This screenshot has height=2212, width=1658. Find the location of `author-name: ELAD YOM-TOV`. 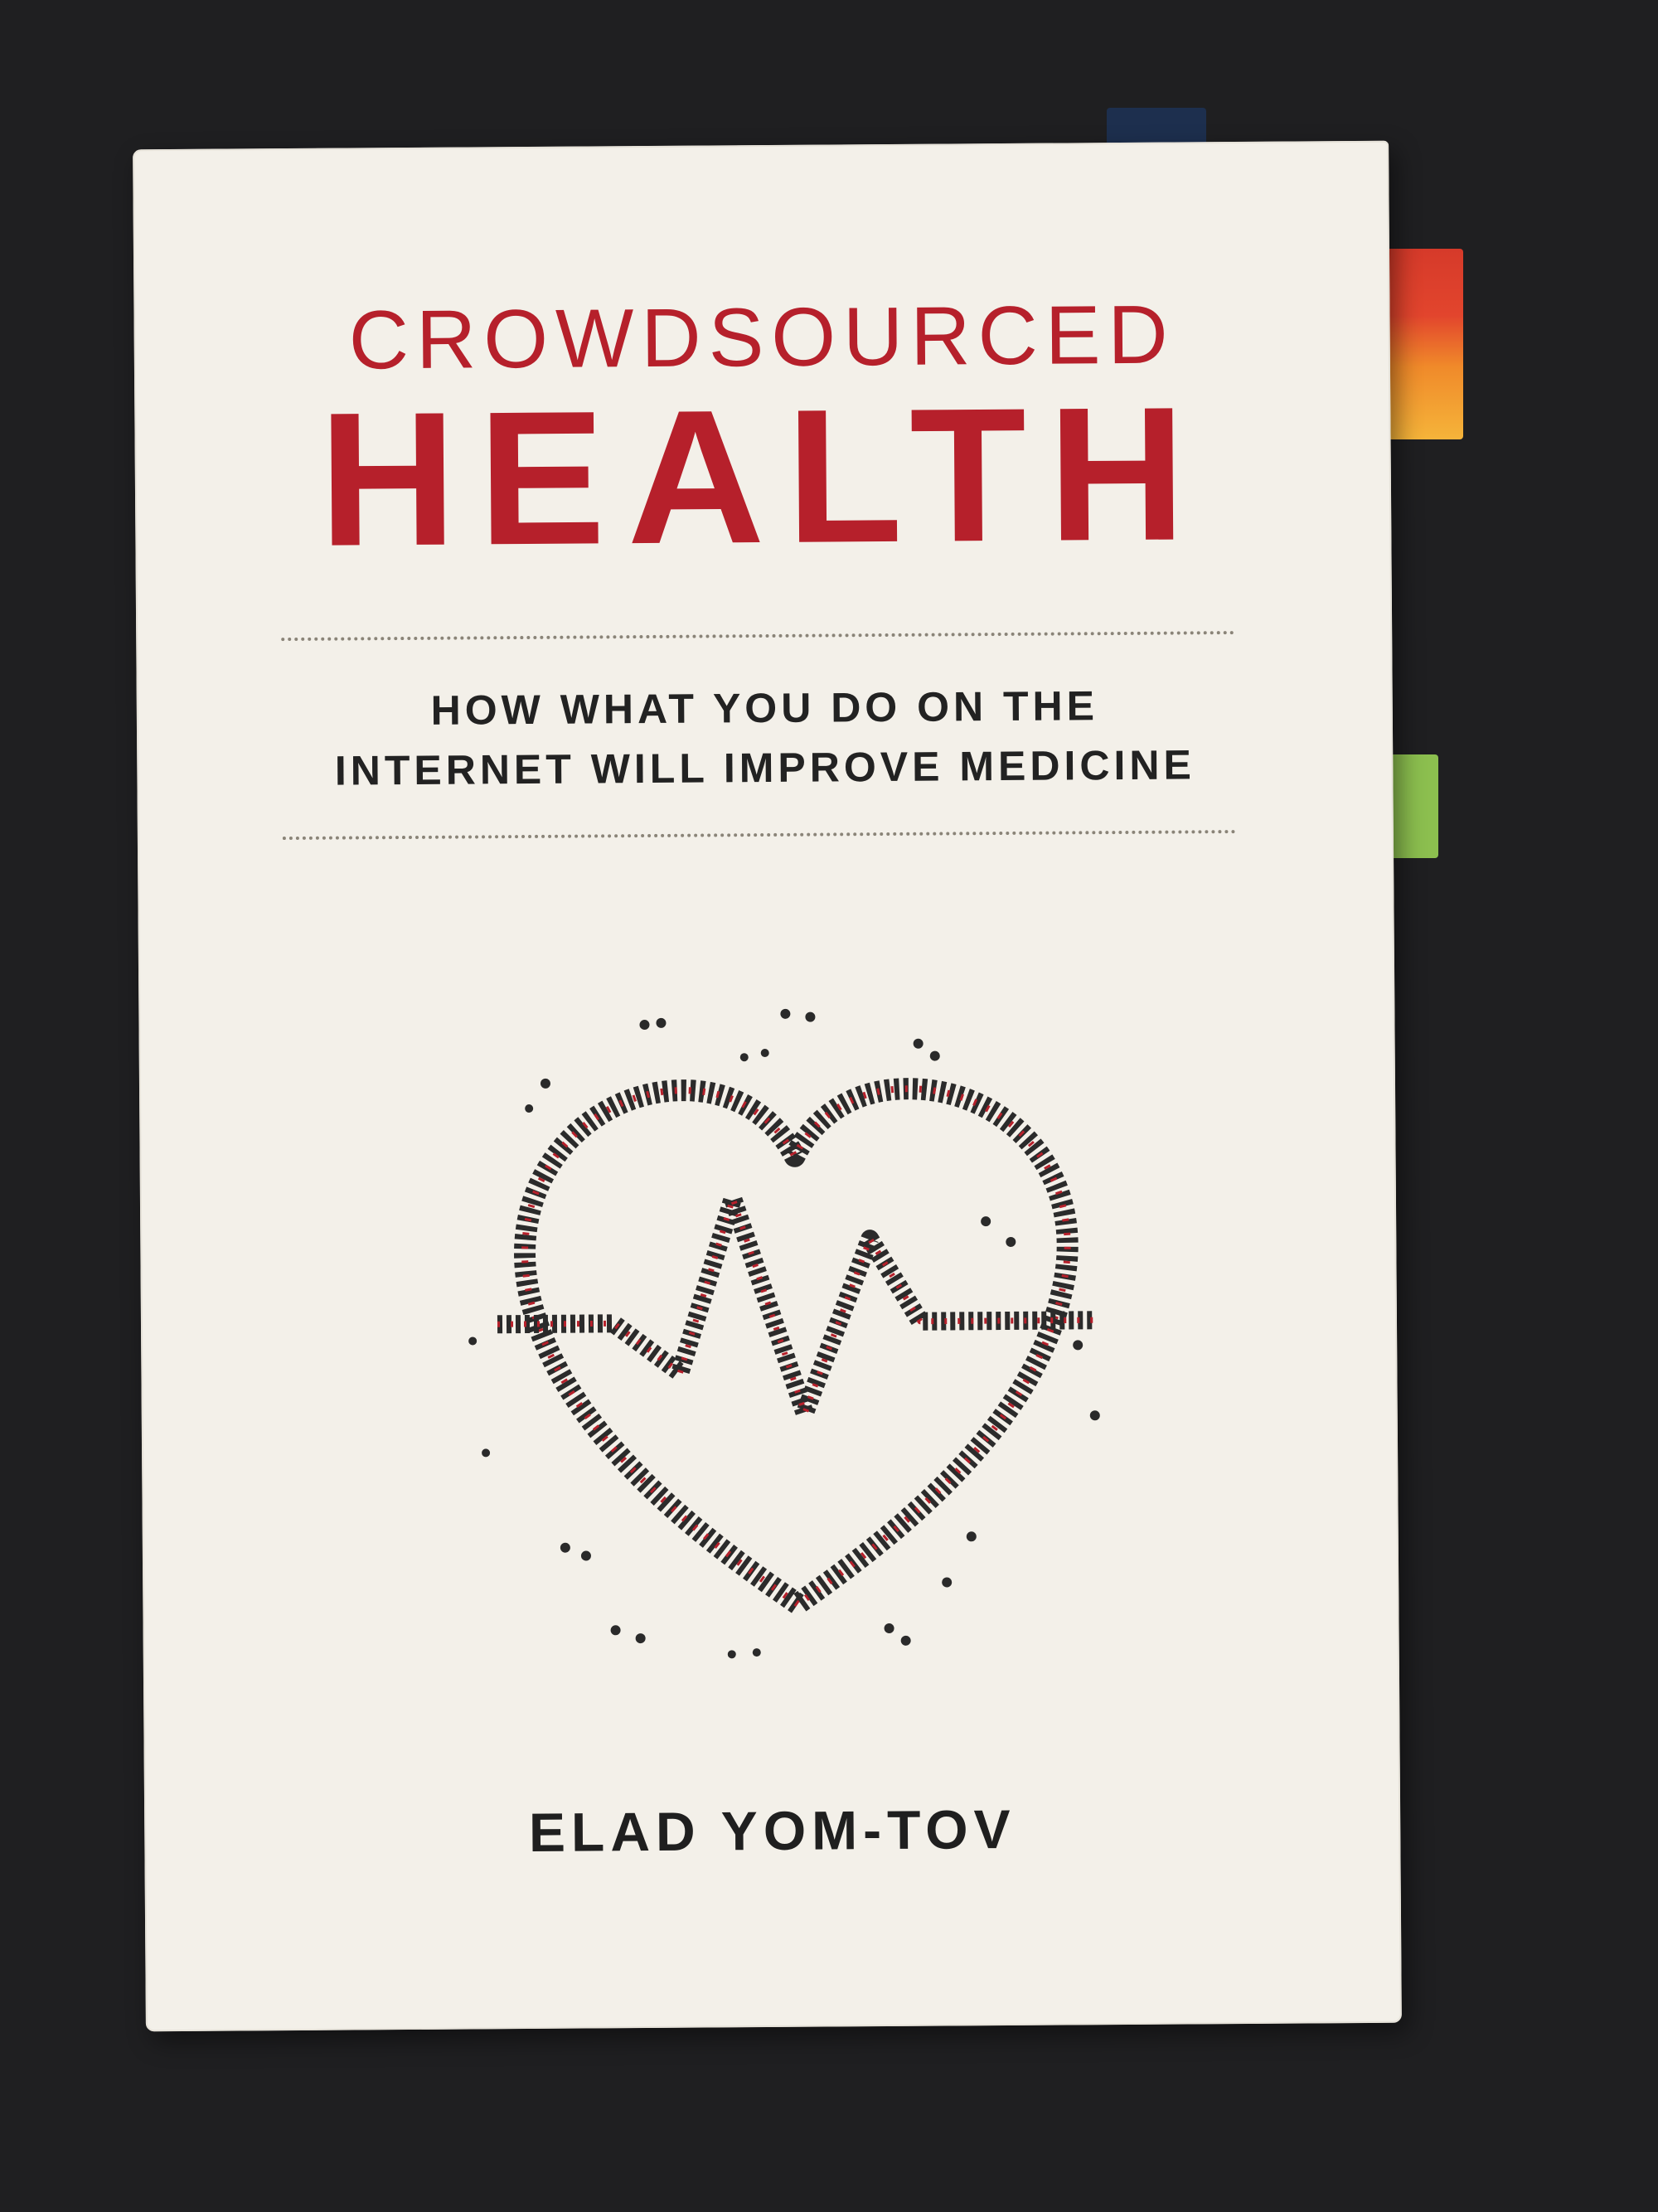

author-name: ELAD YOM-TOV is located at coordinates (772, 1831).